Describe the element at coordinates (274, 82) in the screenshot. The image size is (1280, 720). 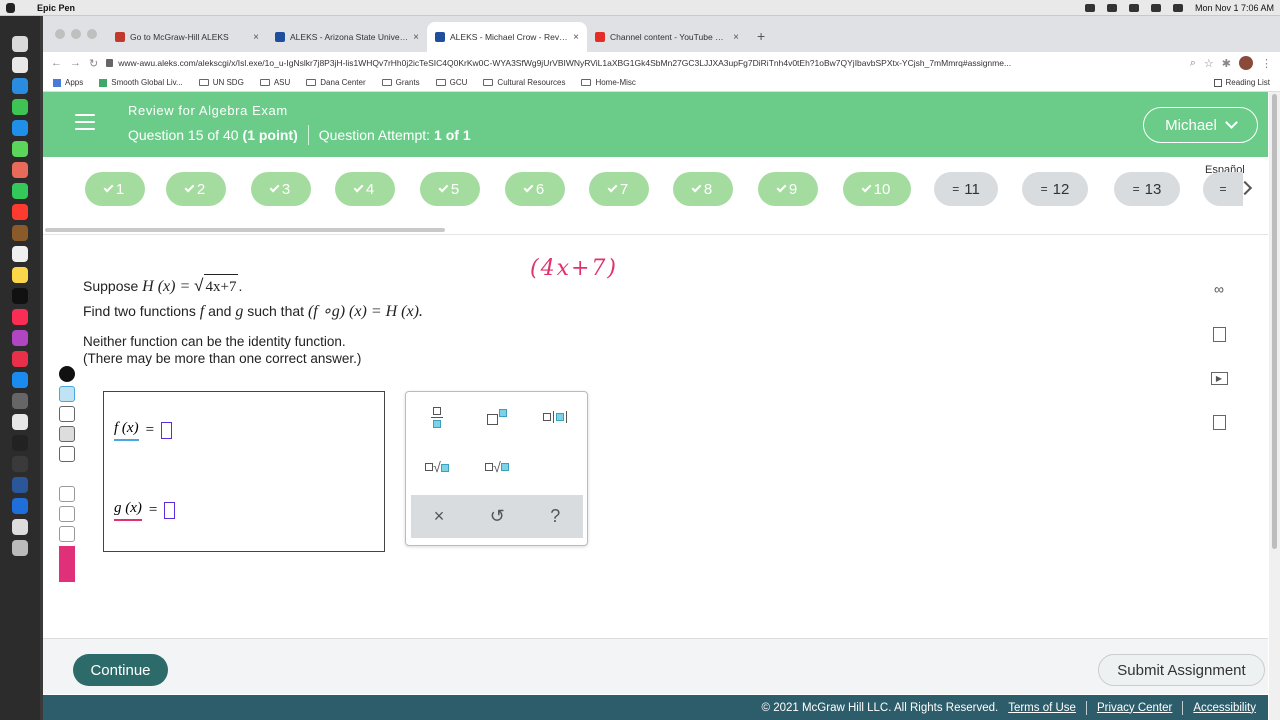
I see `bookmark-folder: ASU` at that location.